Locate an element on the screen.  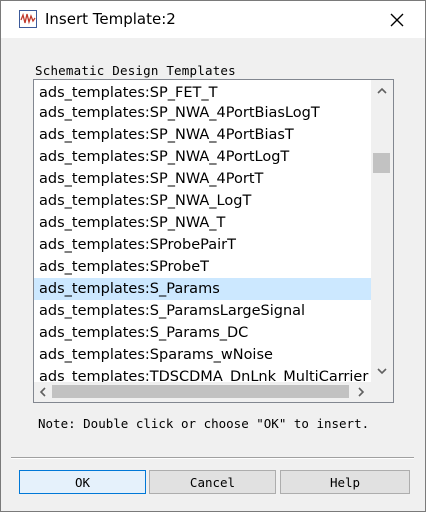
window-title: Insert Template:2 is located at coordinates (110, 19).